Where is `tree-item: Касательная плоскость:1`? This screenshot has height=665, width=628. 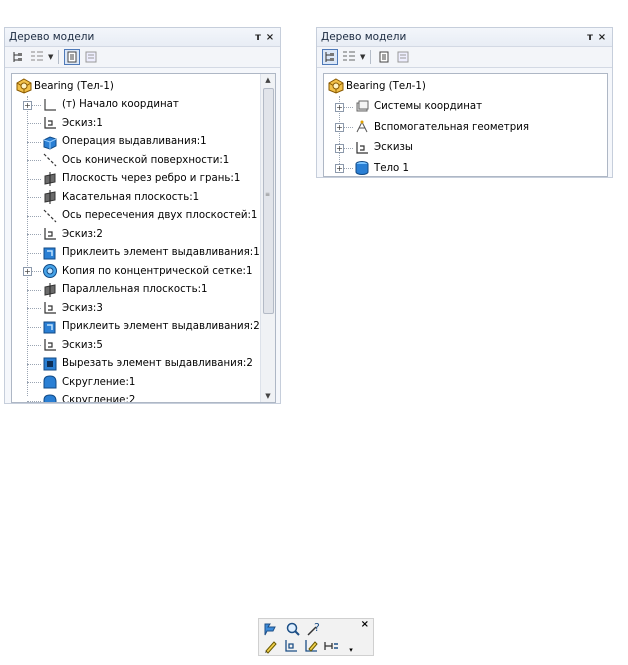 tree-item: Касательная плоскость:1 is located at coordinates (136, 197).